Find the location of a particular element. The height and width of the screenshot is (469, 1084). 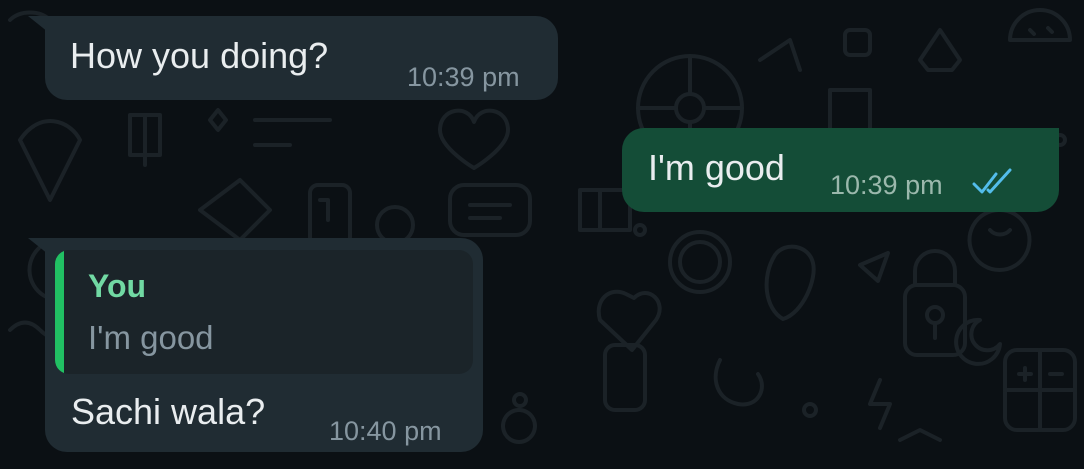

message-text: I'm good is located at coordinates (716, 167).